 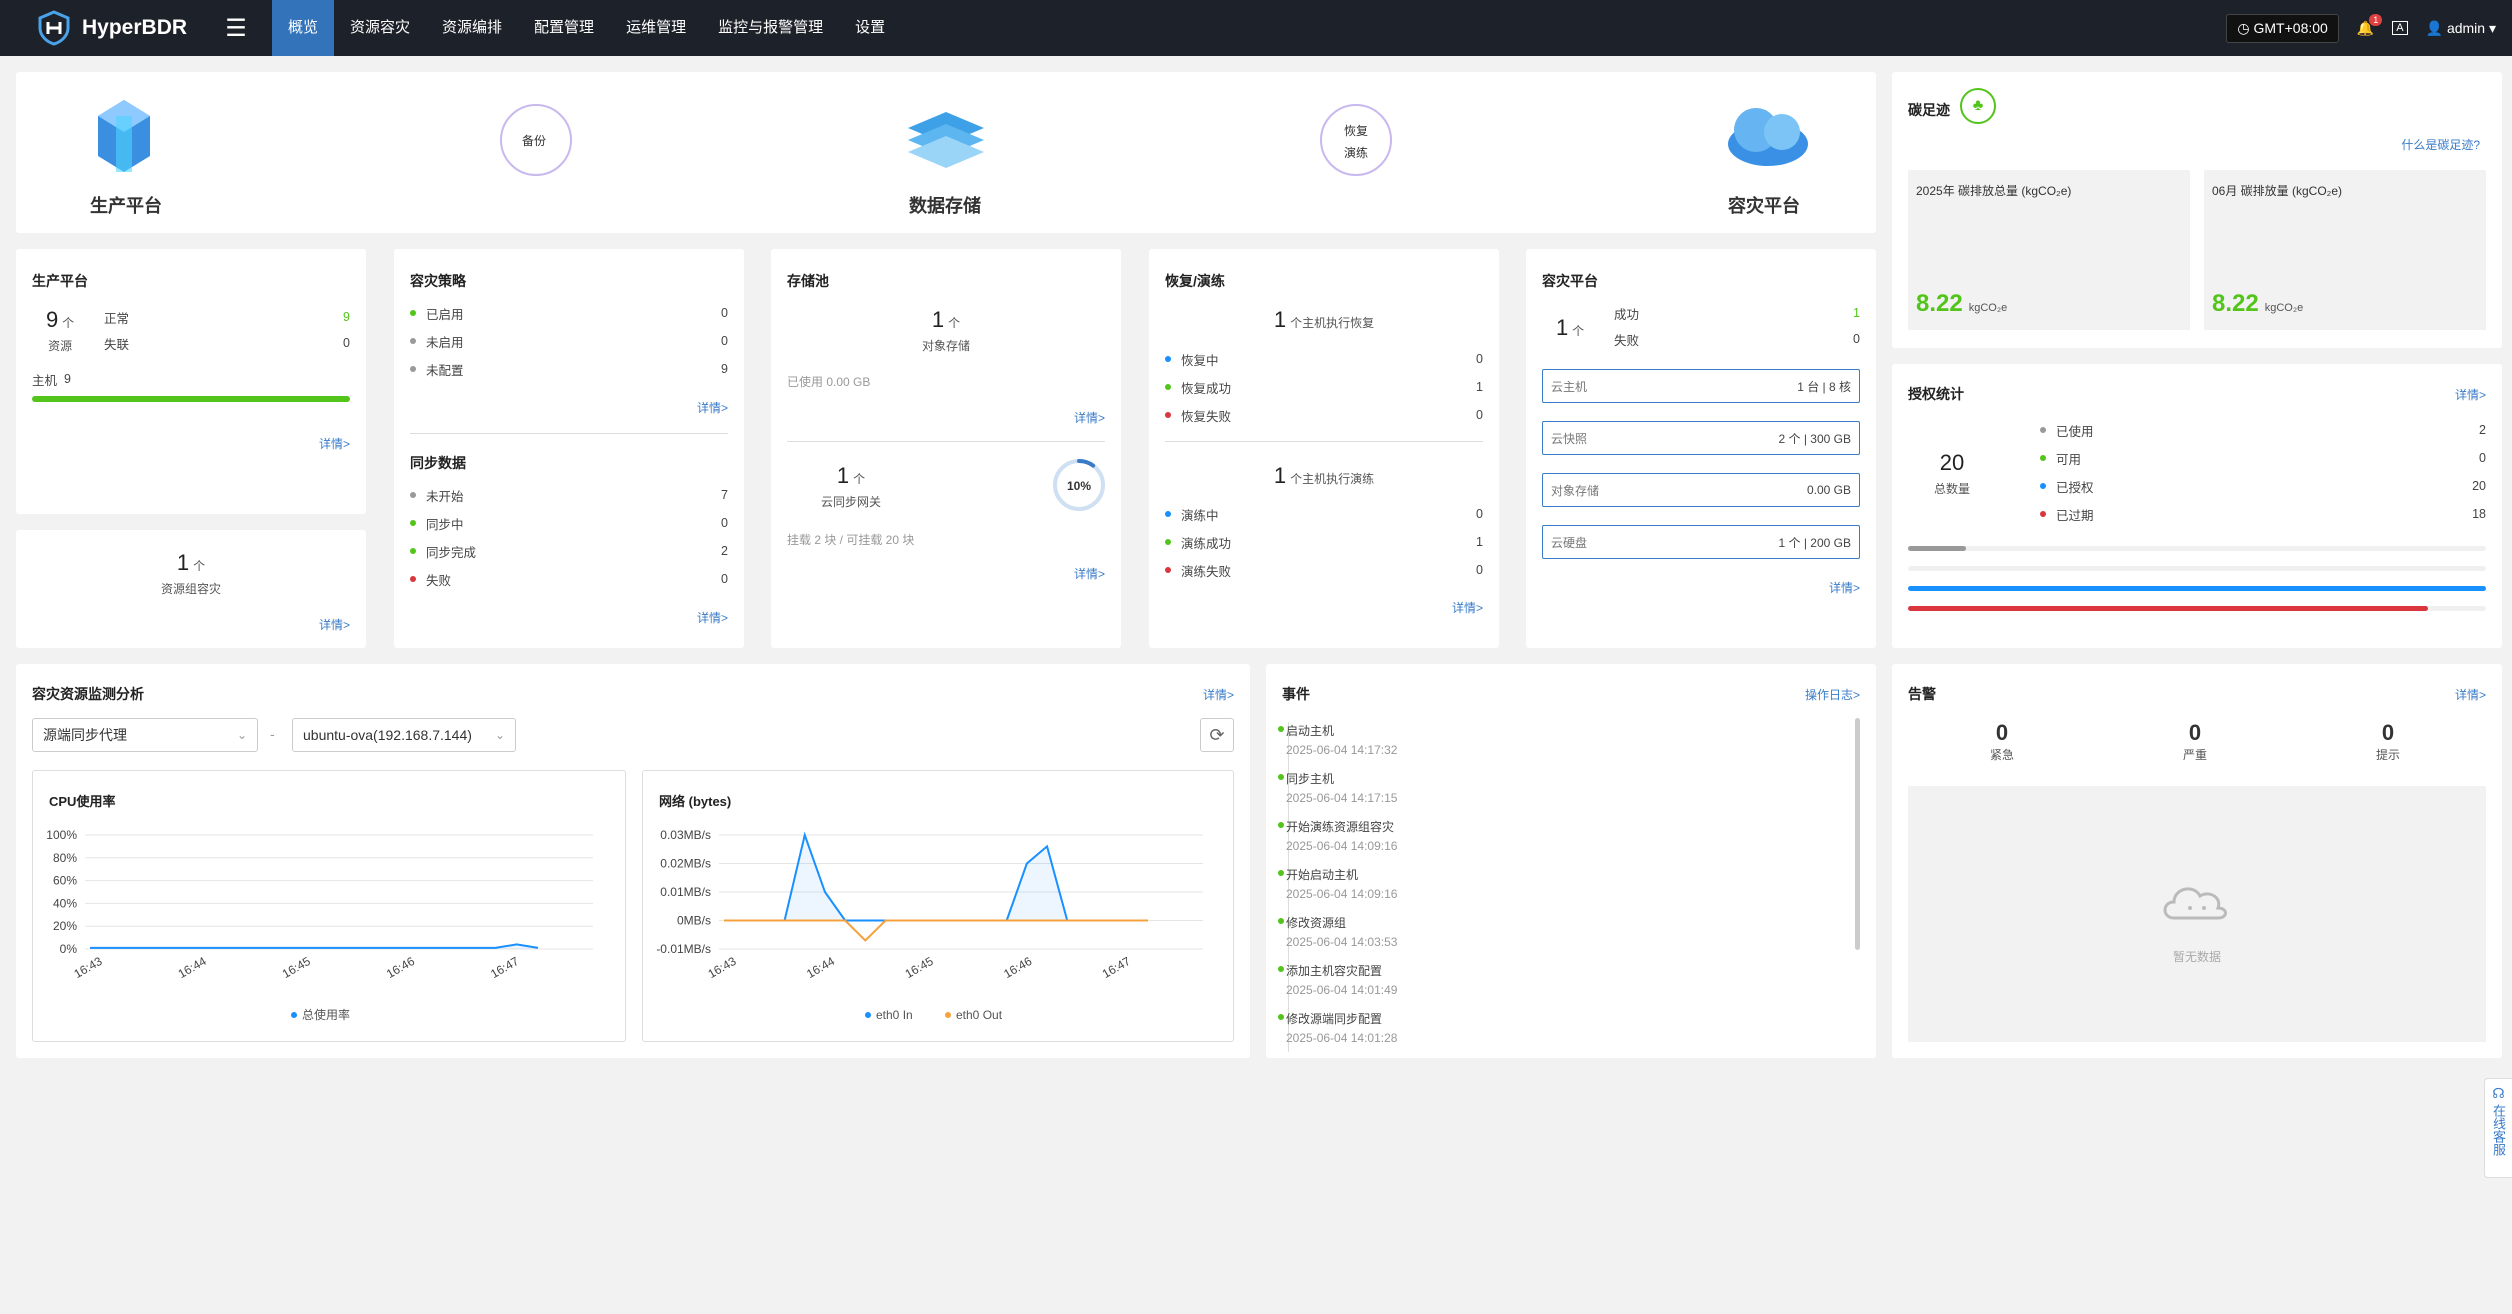 What do you see at coordinates (1280, 475) in the screenshot?
I see `drill-count: 1` at bounding box center [1280, 475].